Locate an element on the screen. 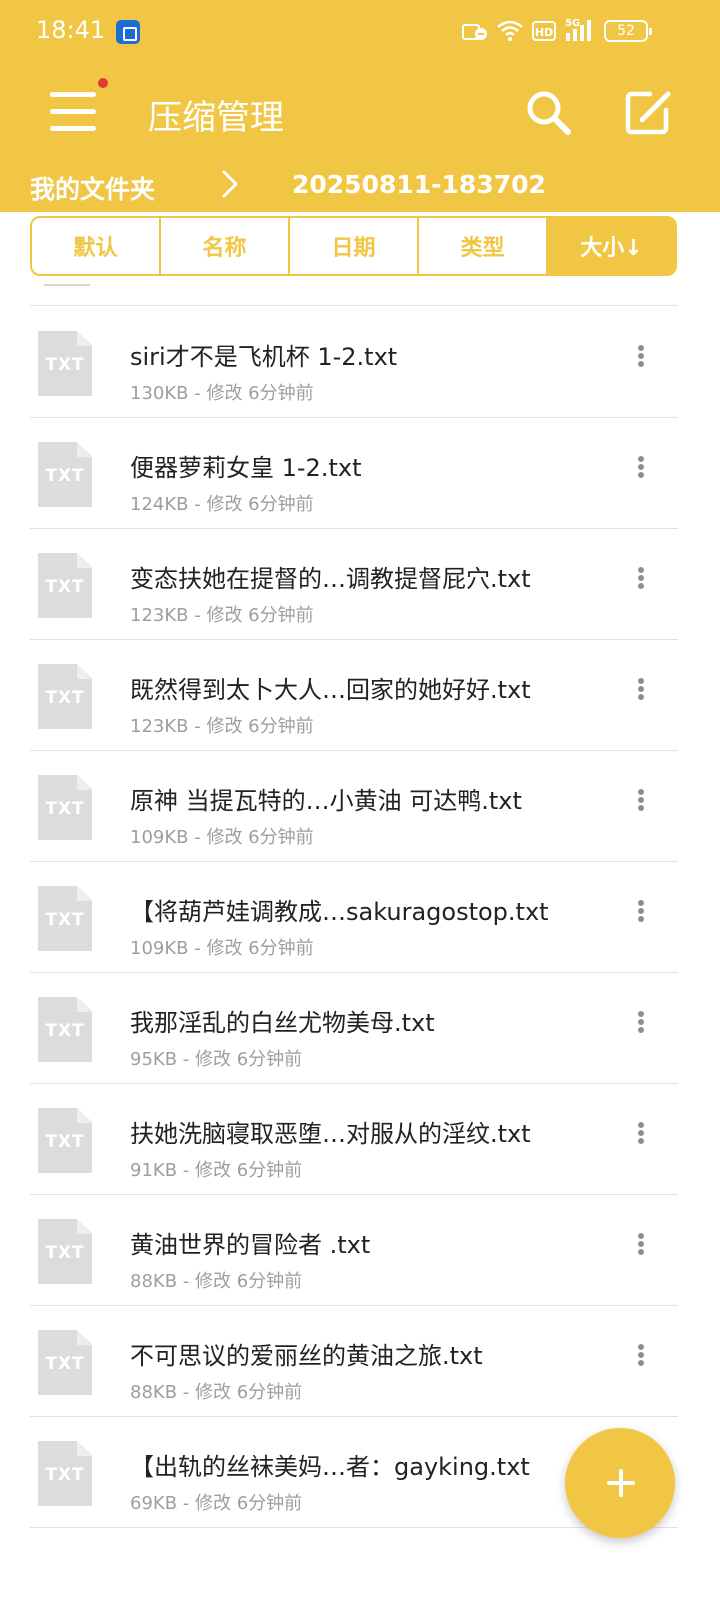 Image resolution: width=720 pixels, height=1600 pixels. battery-level: 52 is located at coordinates (626, 31).